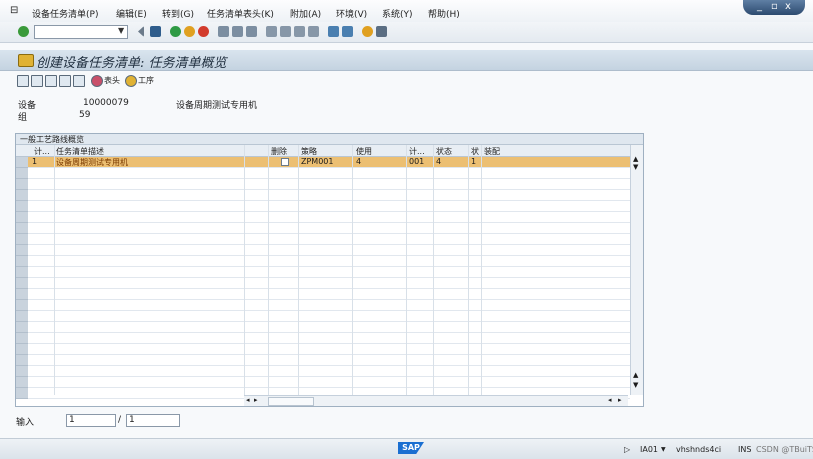  What do you see at coordinates (51, 81) in the screenshot?
I see `new-entry-icon` at bounding box center [51, 81].